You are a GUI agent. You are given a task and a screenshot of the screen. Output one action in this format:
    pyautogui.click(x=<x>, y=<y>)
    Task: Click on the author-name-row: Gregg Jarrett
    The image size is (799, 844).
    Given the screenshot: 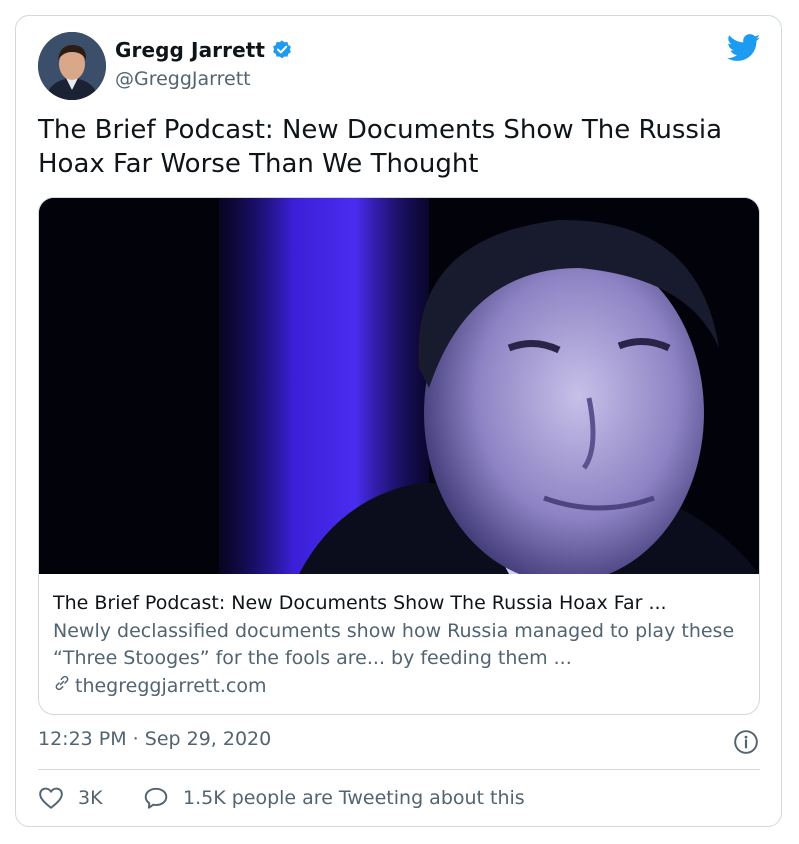 What is the action you would take?
    pyautogui.click(x=204, y=50)
    